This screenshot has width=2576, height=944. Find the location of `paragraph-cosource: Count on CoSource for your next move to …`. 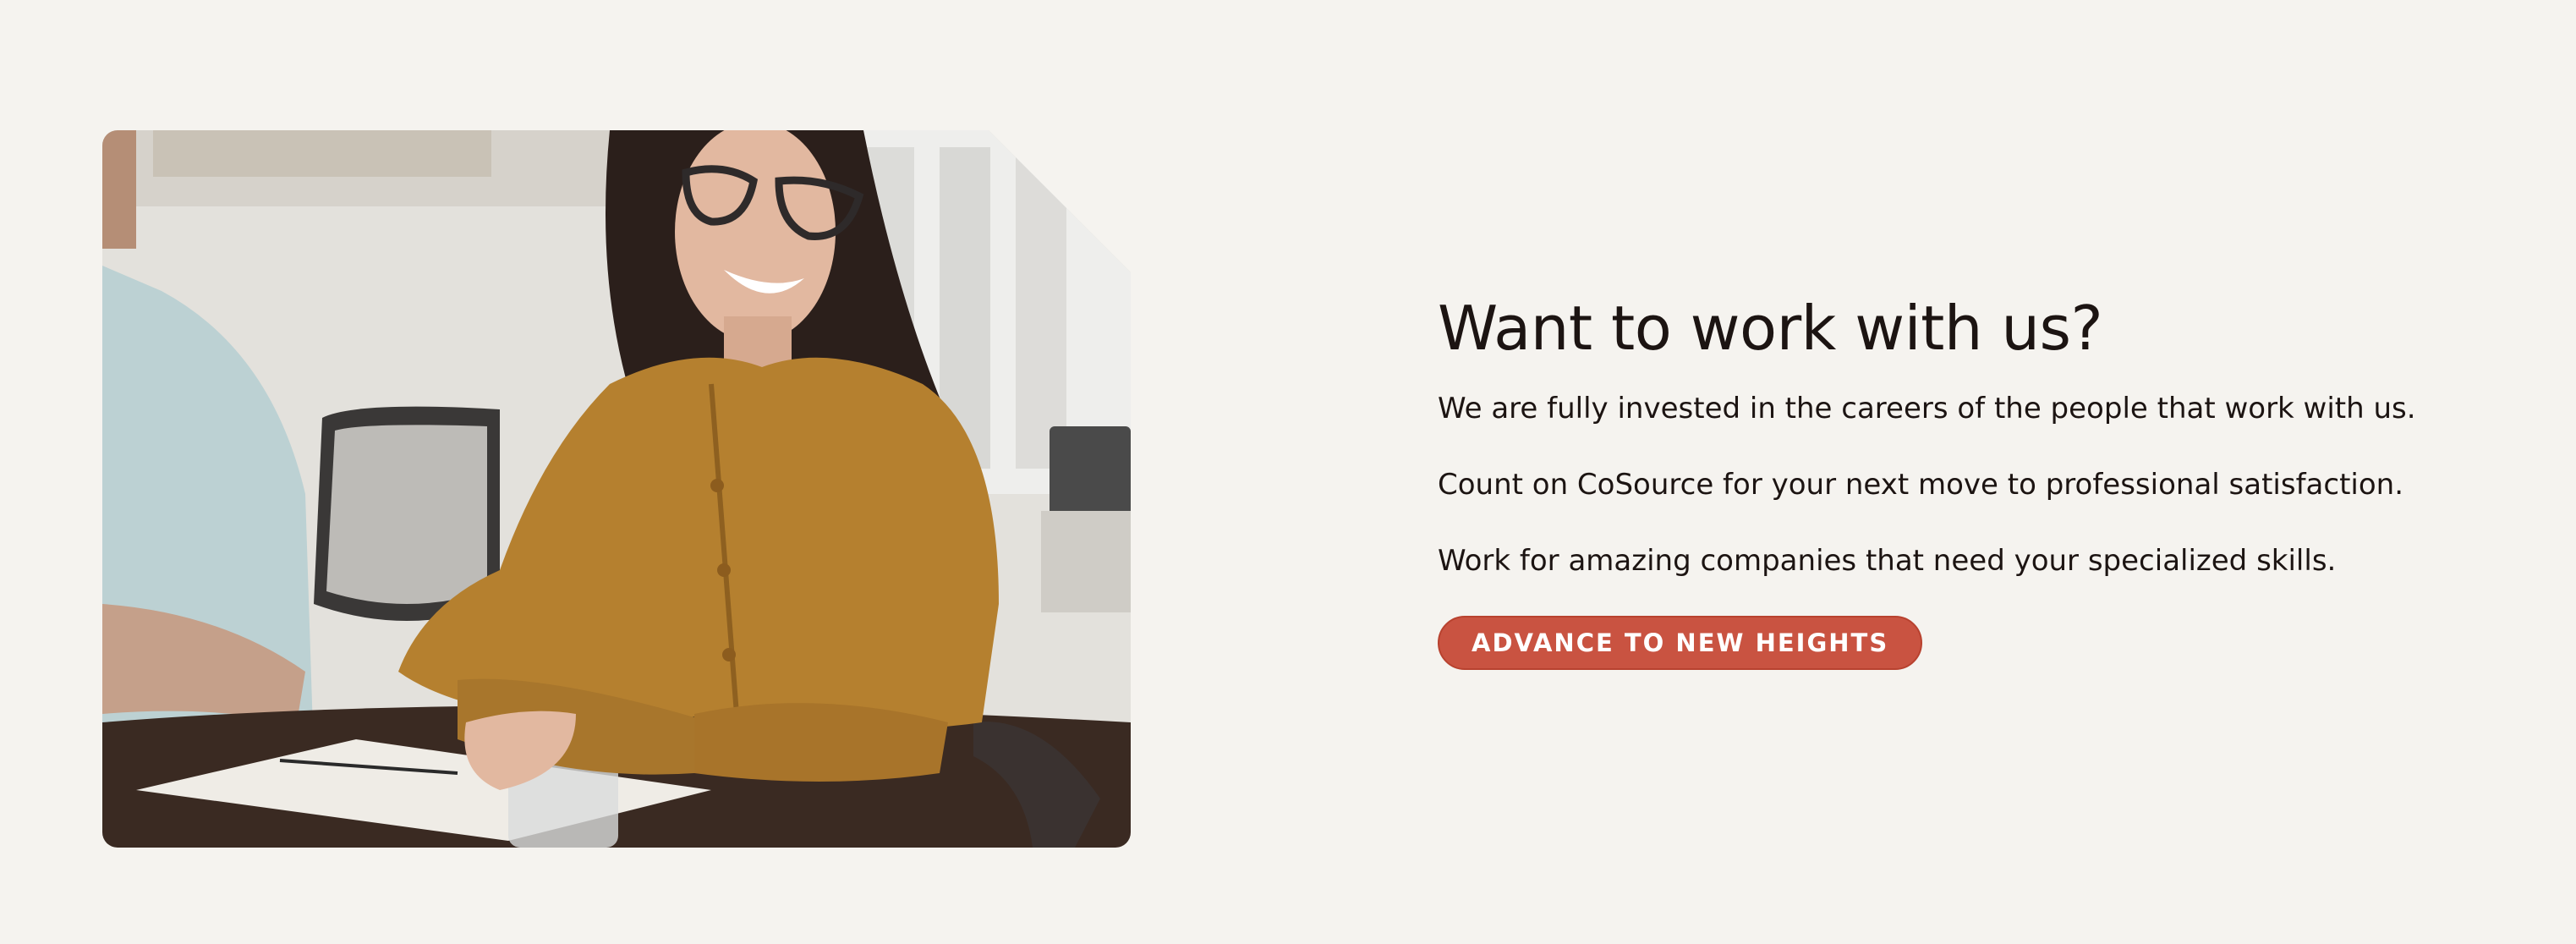

paragraph-cosource: Count on CoSource for your next move to … is located at coordinates (1921, 485).